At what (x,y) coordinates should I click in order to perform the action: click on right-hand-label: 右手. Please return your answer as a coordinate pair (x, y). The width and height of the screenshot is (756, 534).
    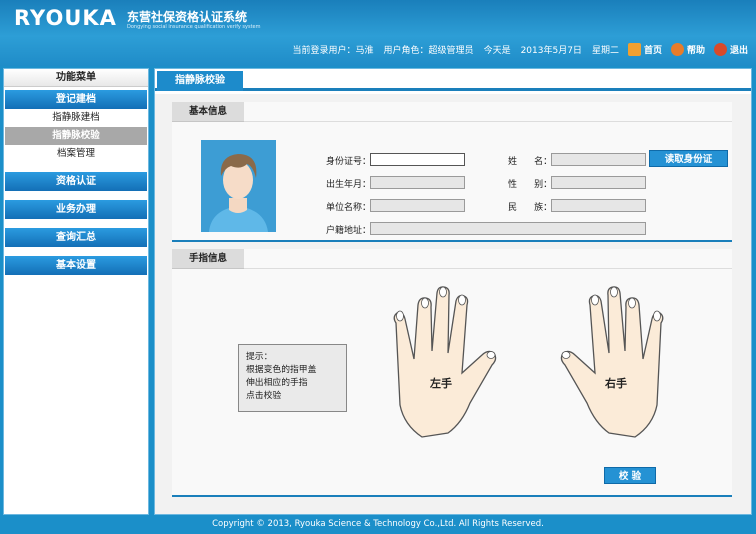
    Looking at the image, I should click on (615, 383).